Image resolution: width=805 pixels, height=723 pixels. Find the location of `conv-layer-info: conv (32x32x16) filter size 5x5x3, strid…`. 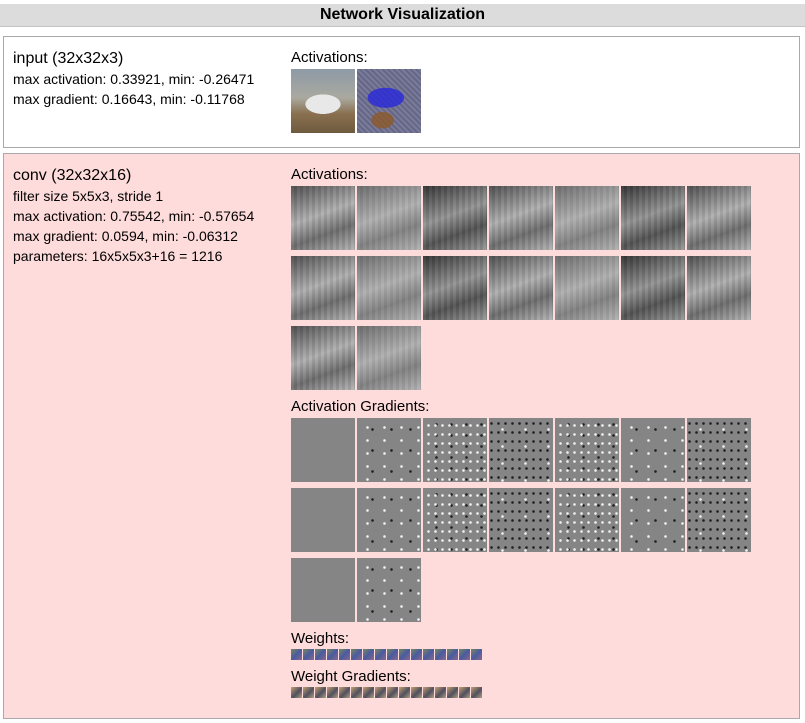

conv-layer-info: conv (32x32x16) filter size 5x5x3, strid… is located at coordinates (153, 216).